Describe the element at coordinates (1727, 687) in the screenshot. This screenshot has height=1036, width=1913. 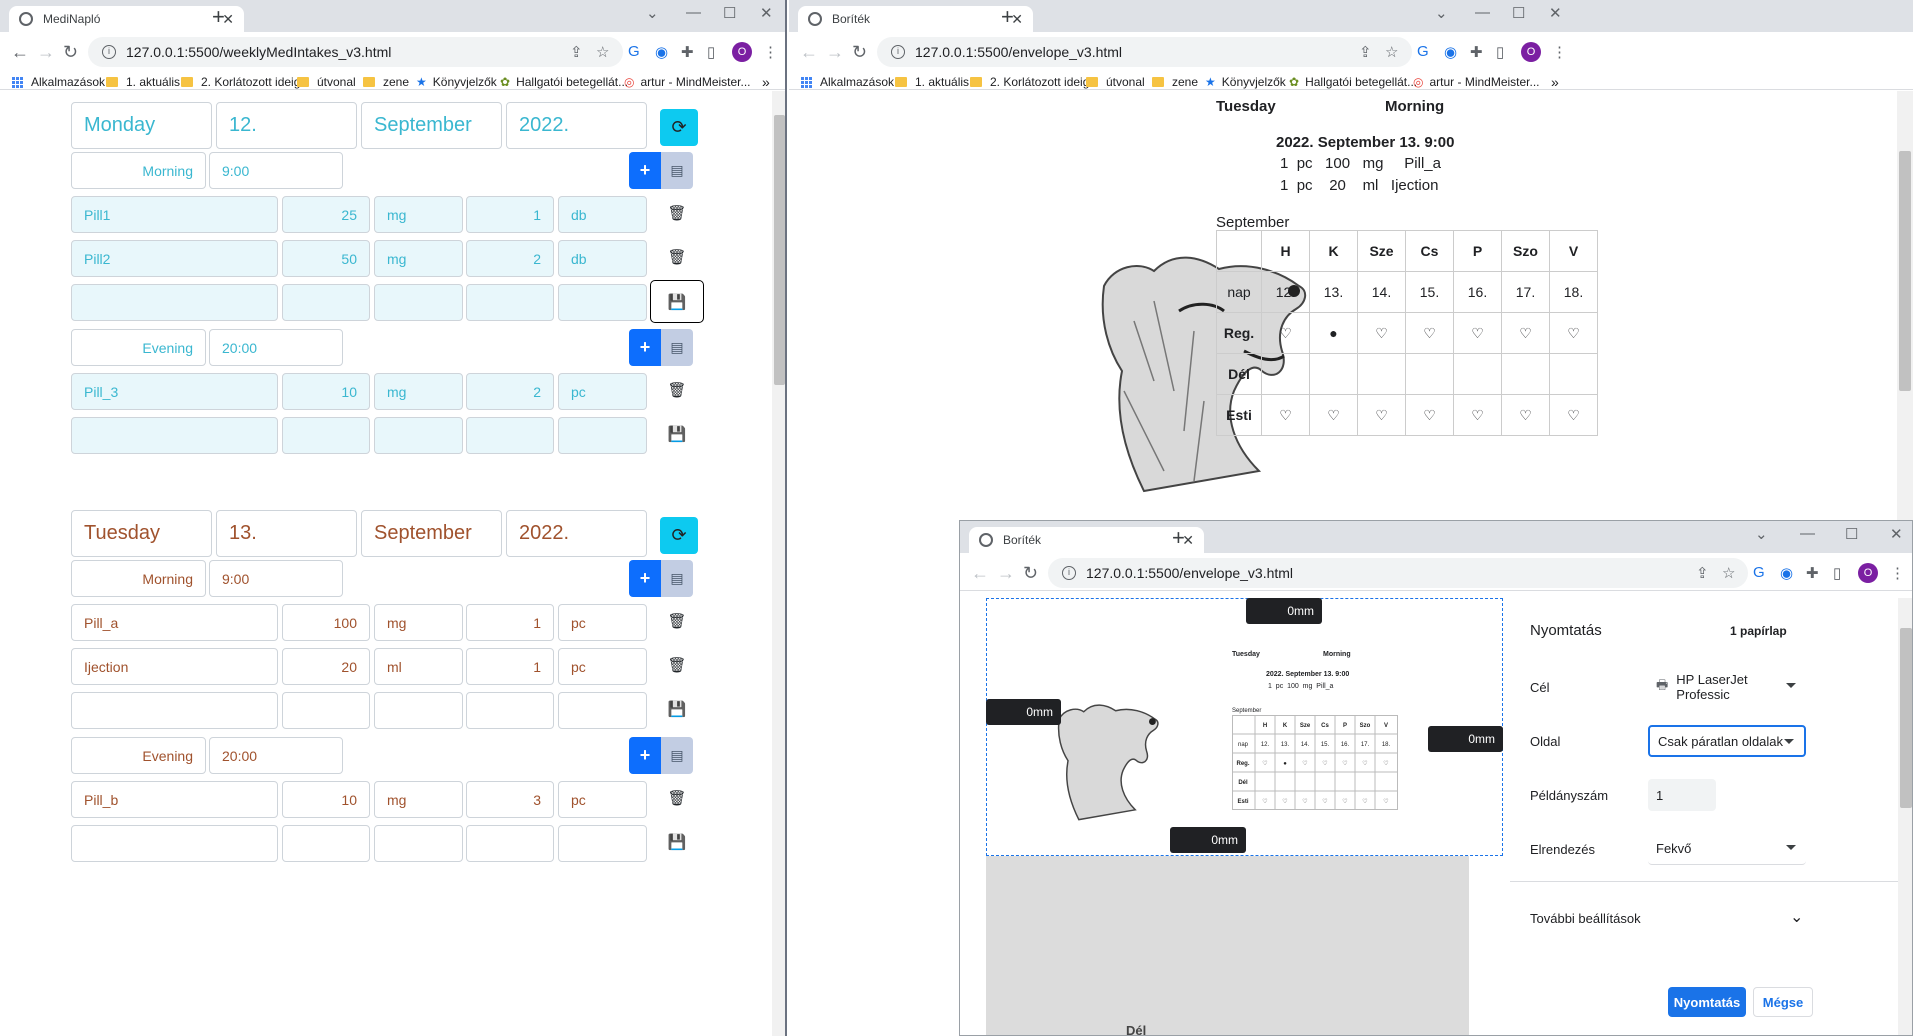
I see `destination-select: 🖶 HP LaserJet Professic` at that location.